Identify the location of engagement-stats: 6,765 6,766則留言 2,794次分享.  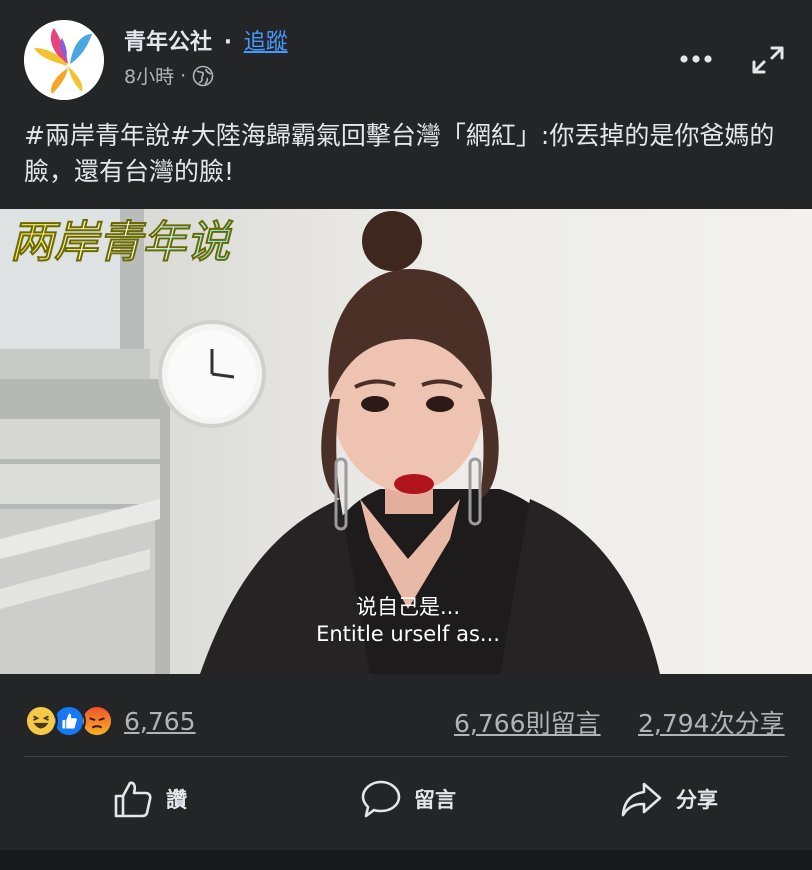
(406, 720).